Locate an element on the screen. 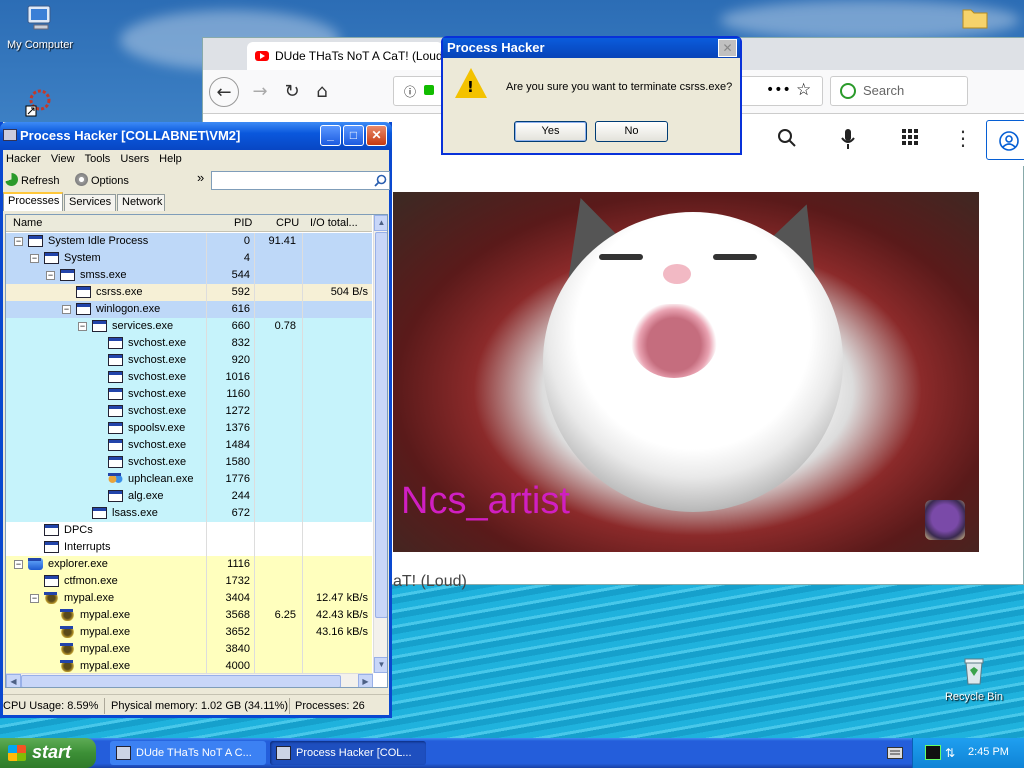 The width and height of the screenshot is (1024, 768). column-cpu: CPU is located at coordinates (287, 223).